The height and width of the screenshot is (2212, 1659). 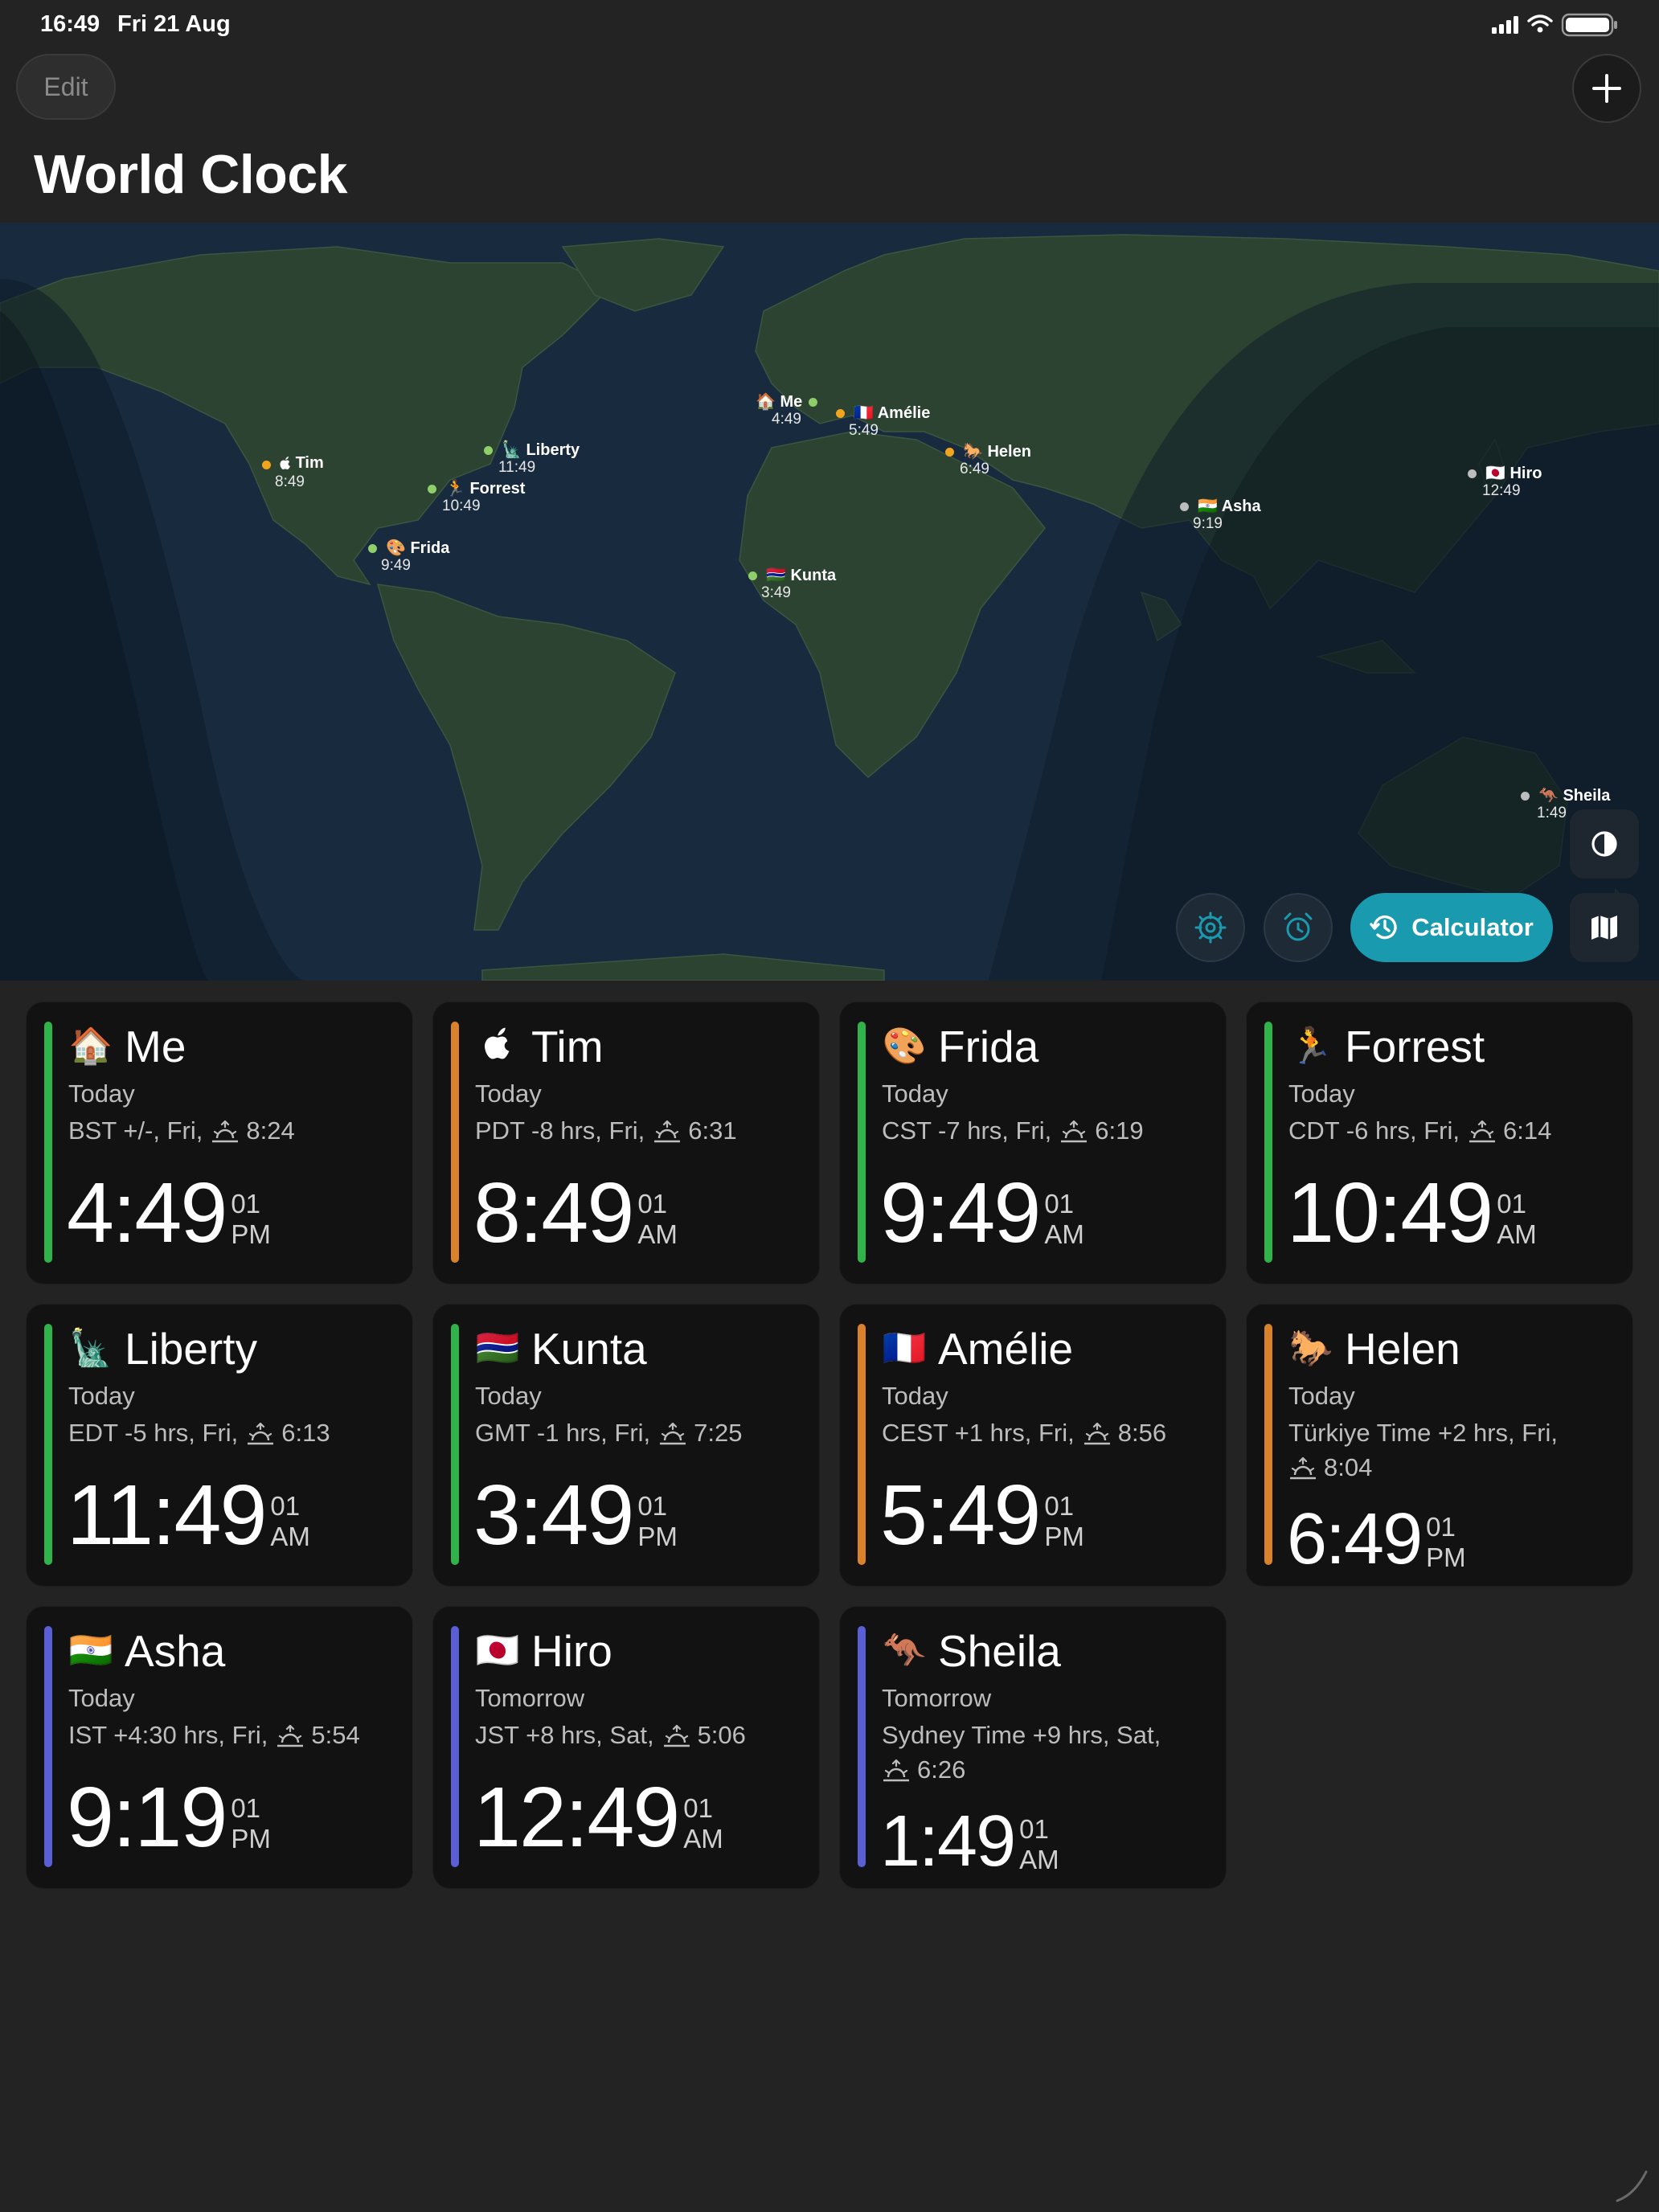 What do you see at coordinates (970, 1841) in the screenshot?
I see `clock-display: 1:49 01 AM` at bounding box center [970, 1841].